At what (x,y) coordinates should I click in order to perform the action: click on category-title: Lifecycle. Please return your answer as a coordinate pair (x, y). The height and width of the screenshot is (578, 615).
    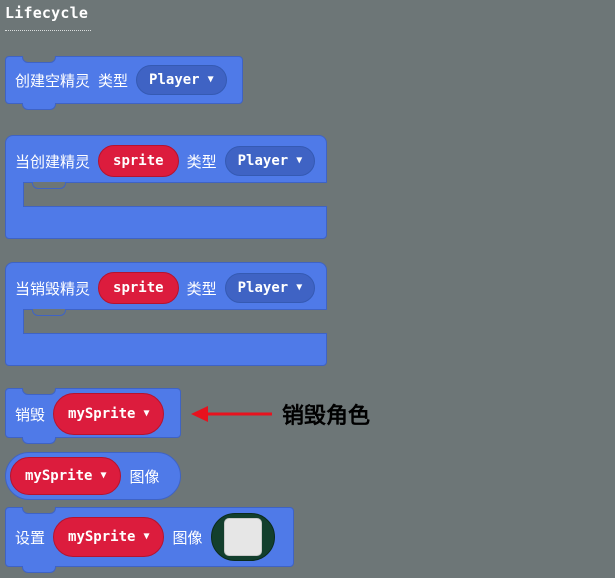
    Looking at the image, I should click on (47, 13).